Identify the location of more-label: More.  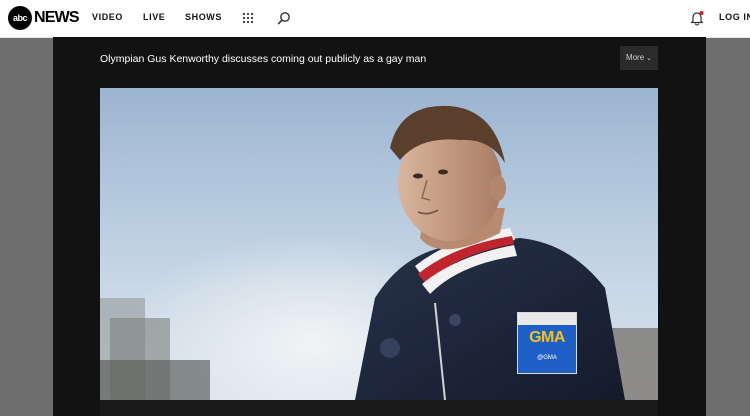
(635, 57).